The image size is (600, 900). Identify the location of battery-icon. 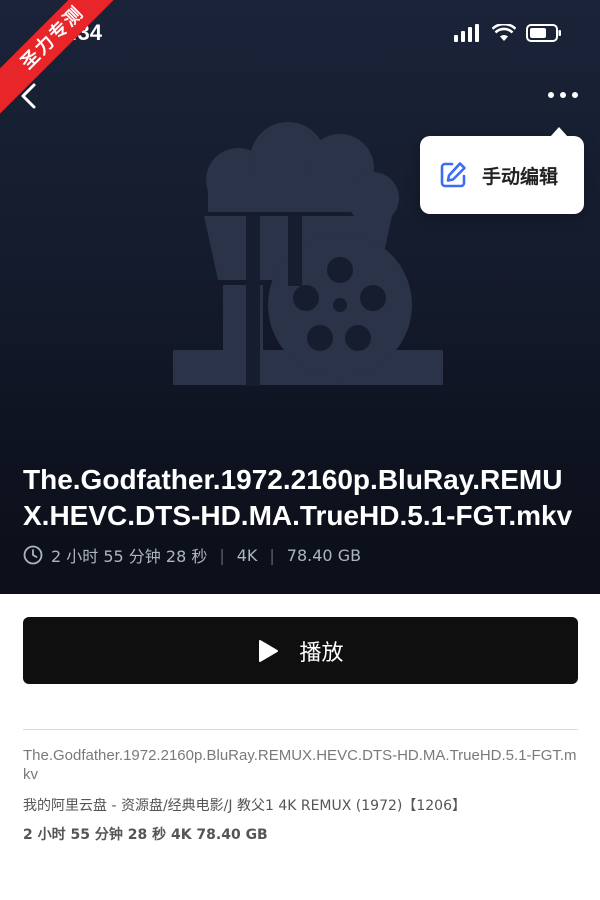
(543, 33).